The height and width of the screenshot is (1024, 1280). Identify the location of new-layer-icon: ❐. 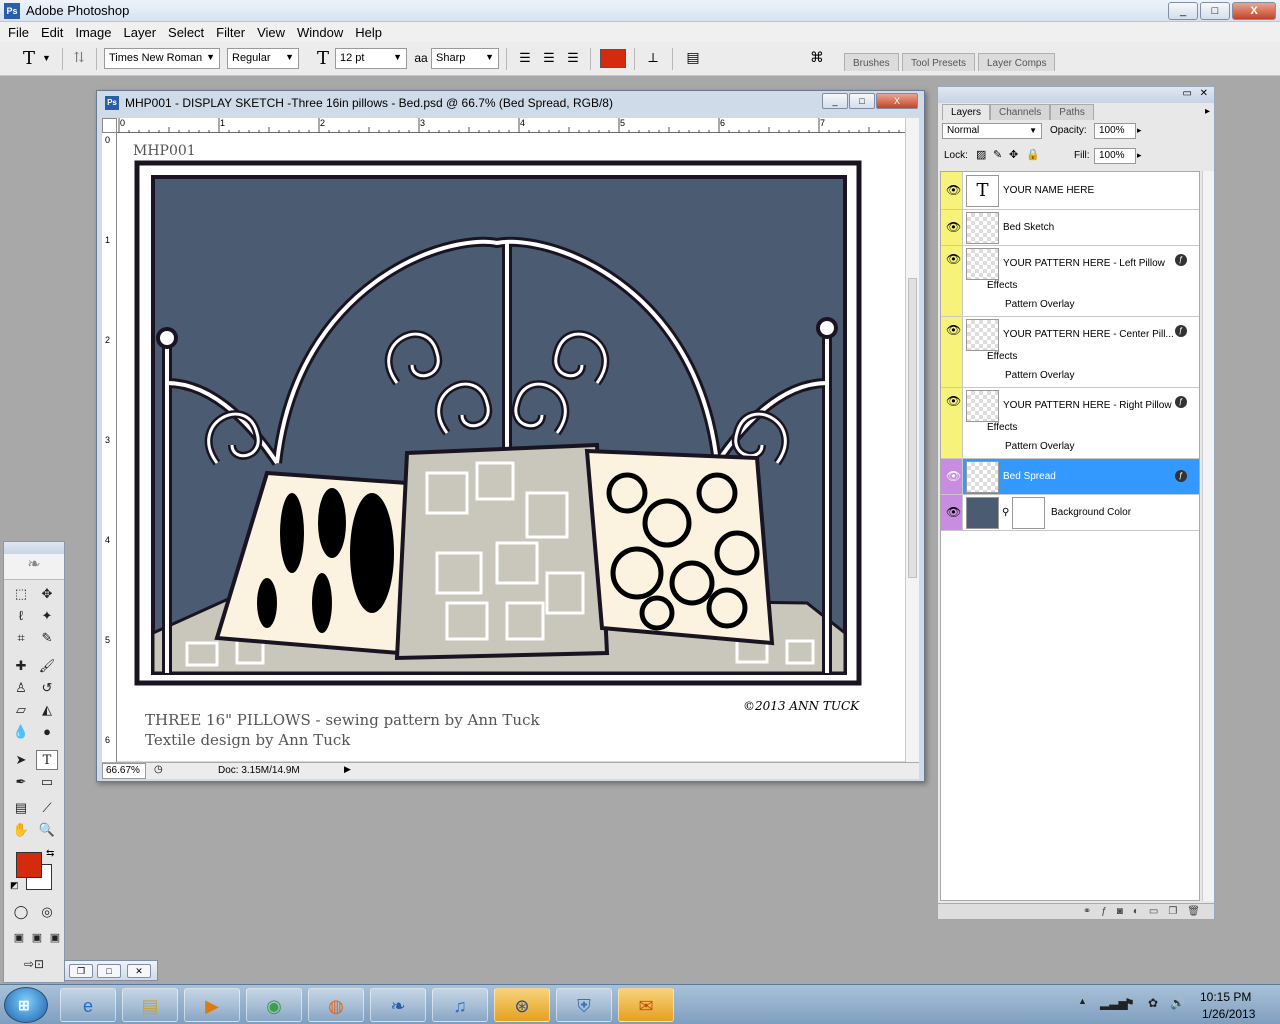
(1172, 911).